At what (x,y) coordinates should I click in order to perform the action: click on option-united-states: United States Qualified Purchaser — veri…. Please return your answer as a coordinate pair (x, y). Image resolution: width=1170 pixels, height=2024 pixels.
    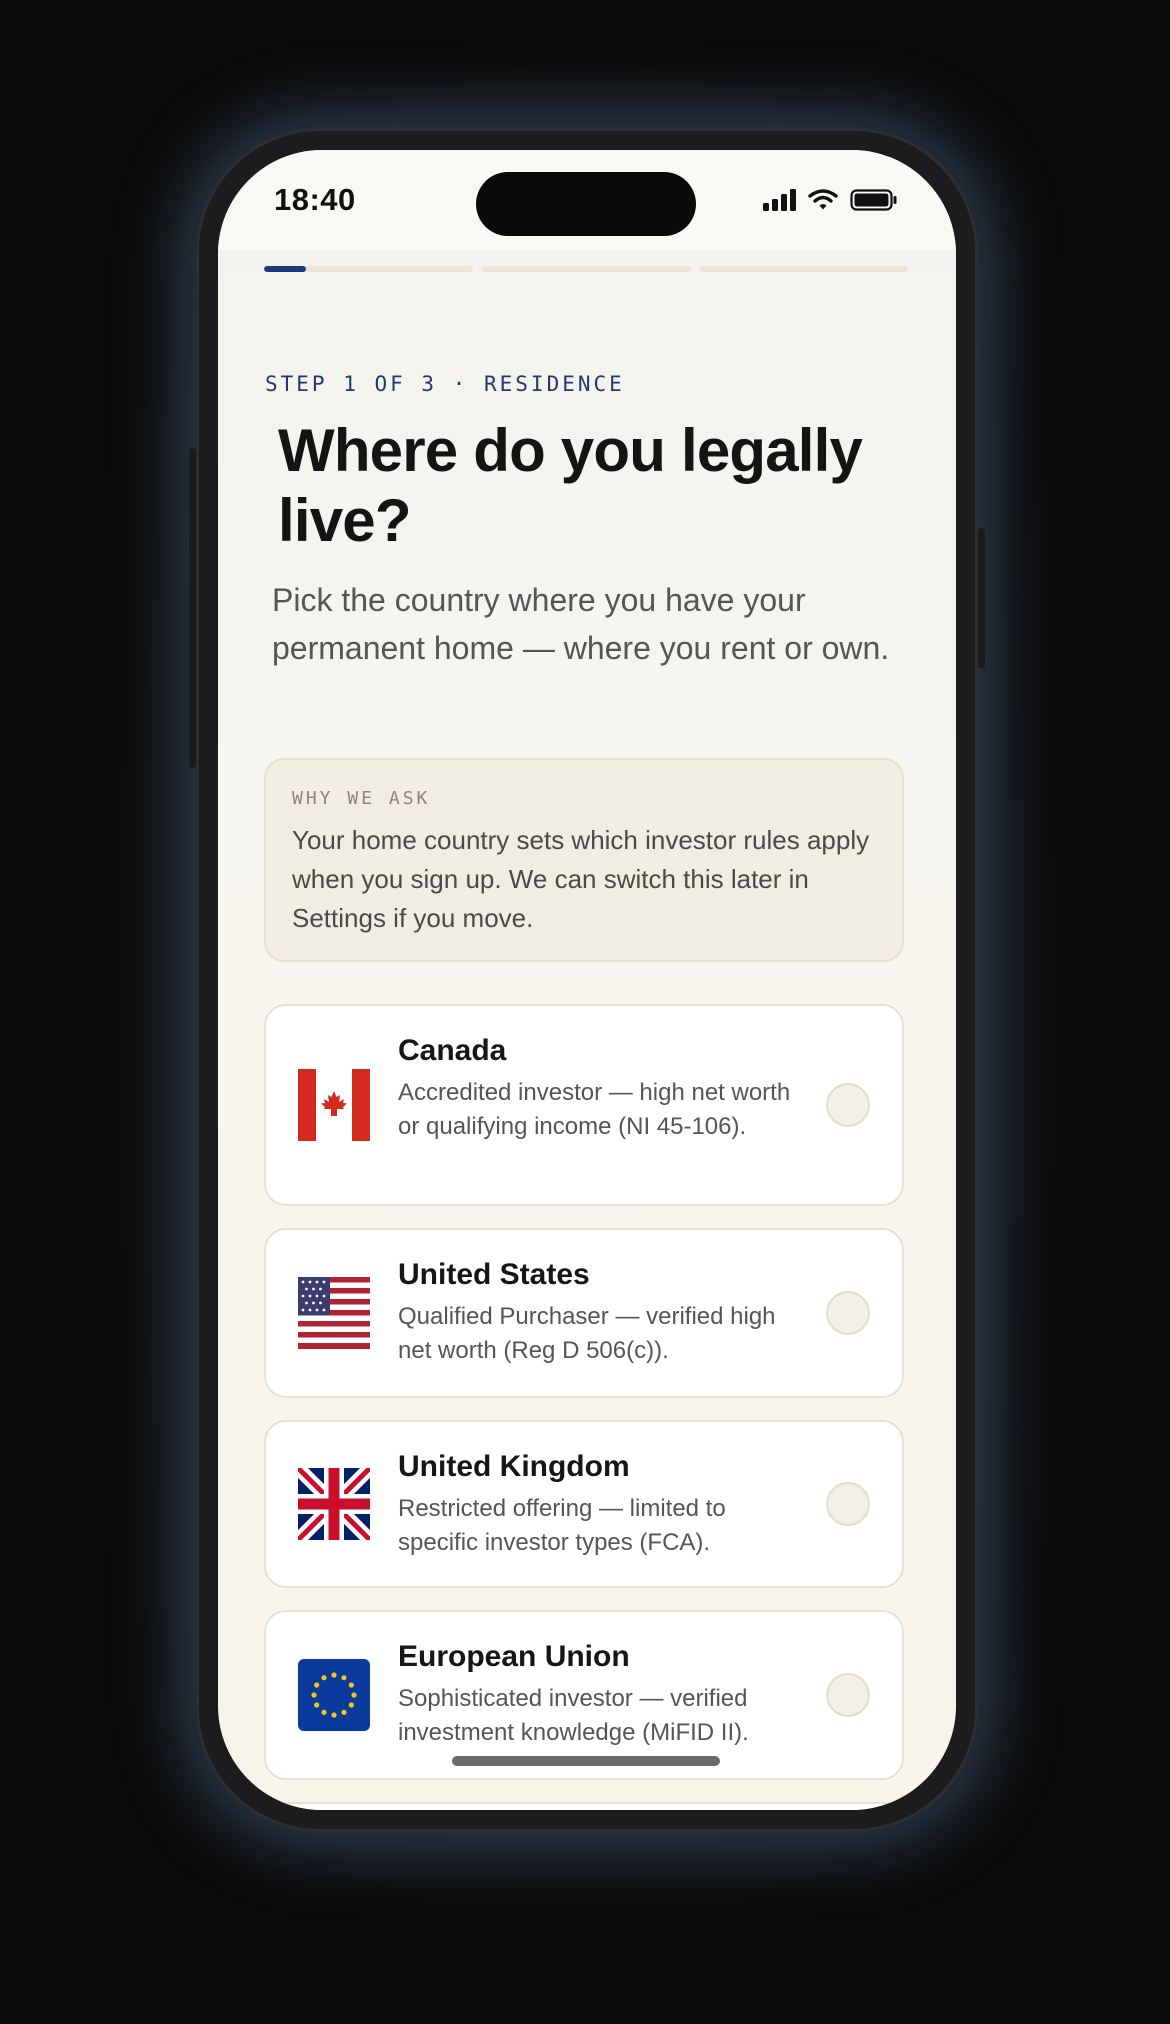
    Looking at the image, I should click on (584, 1313).